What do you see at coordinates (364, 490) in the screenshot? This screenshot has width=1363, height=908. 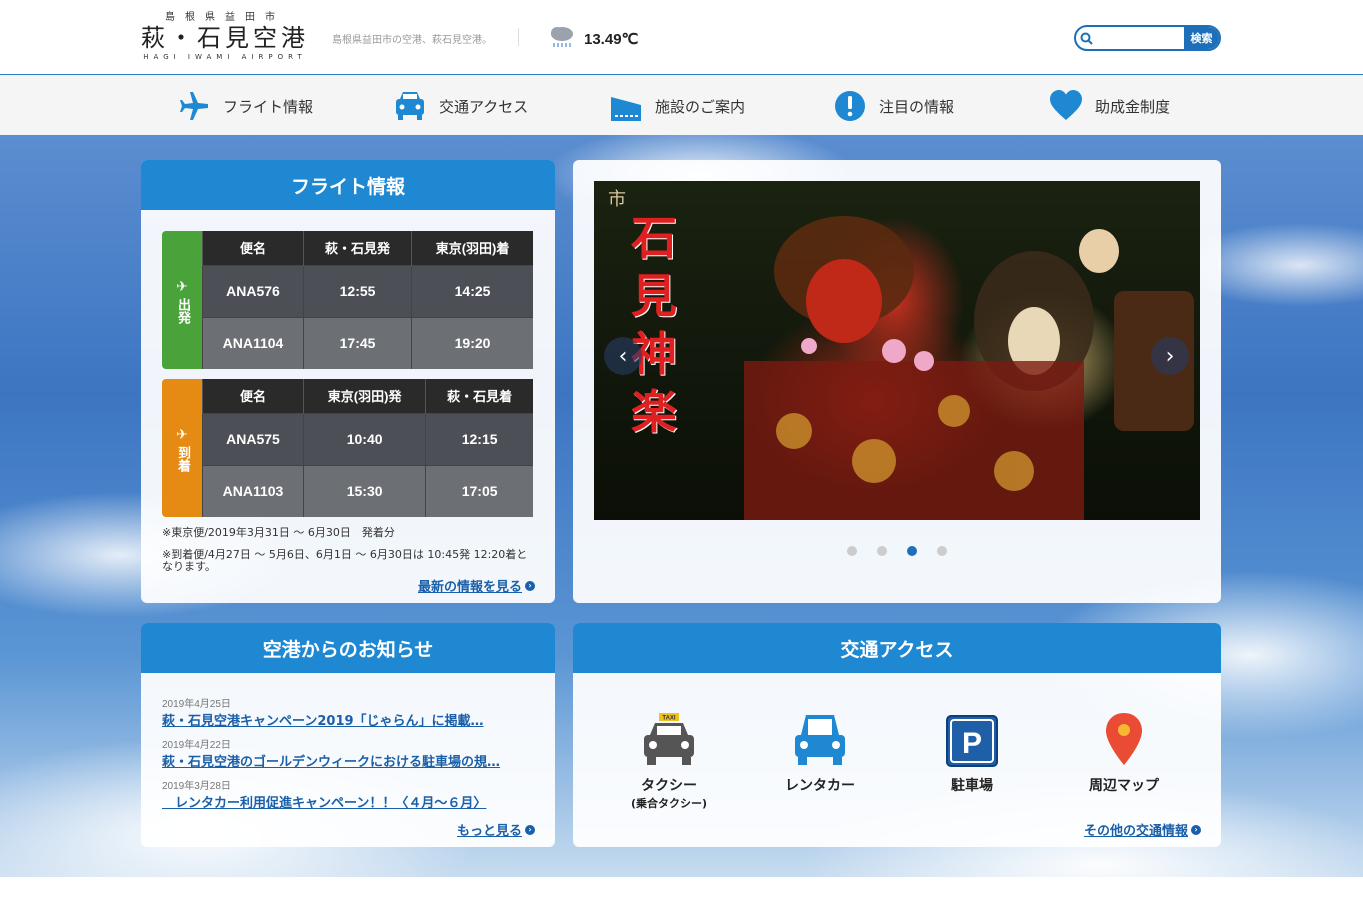 I see `departure-time: 15:30` at bounding box center [364, 490].